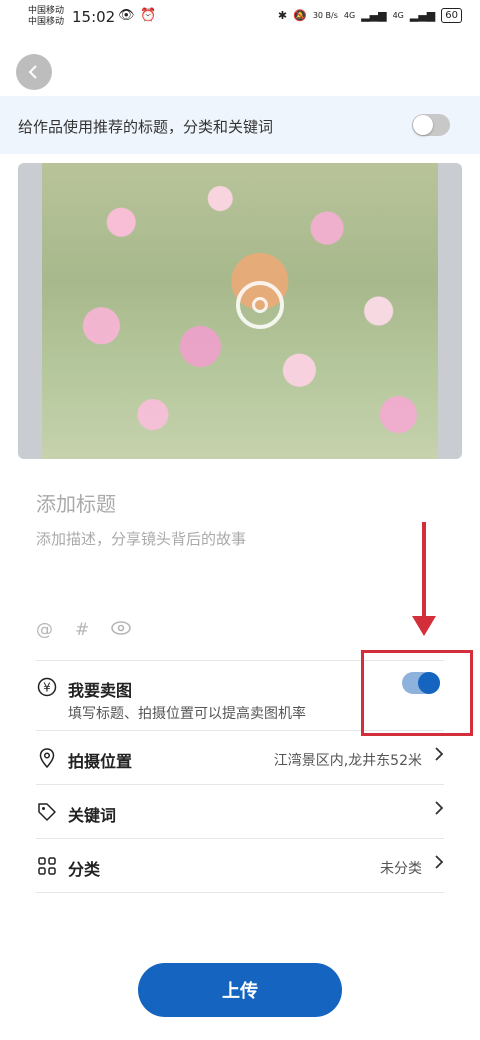 This screenshot has width=480, height=1040. Describe the element at coordinates (141, 538) in the screenshot. I see `description-input: 添加描述，分享镜头背后的故事` at that location.